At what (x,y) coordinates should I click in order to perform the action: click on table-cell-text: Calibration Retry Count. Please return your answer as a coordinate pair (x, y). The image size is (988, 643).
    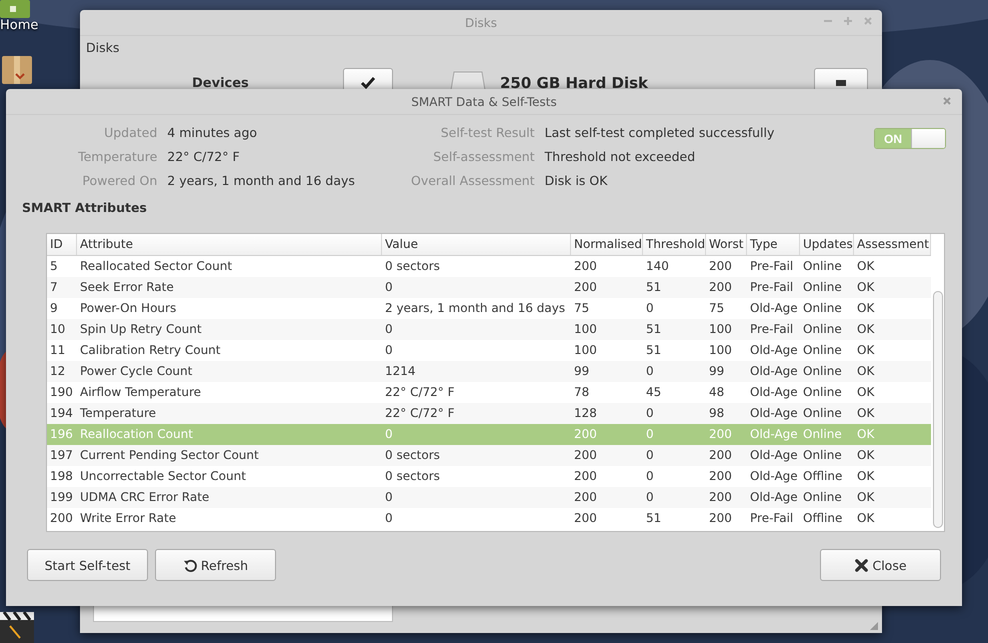
    Looking at the image, I should click on (150, 350).